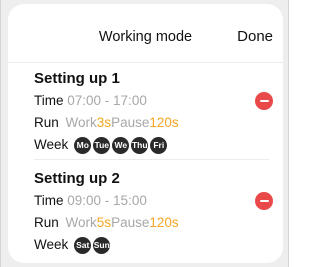  What do you see at coordinates (156, 201) in the screenshot?
I see `time-row: Time 09:00 - 15:00` at bounding box center [156, 201].